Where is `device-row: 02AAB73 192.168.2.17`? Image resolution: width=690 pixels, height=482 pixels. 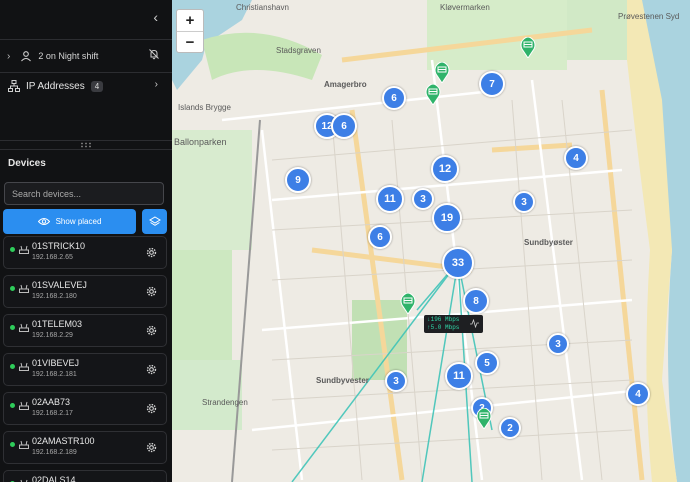
device-row: 02AAB73 192.168.2.17 is located at coordinates (85, 408).